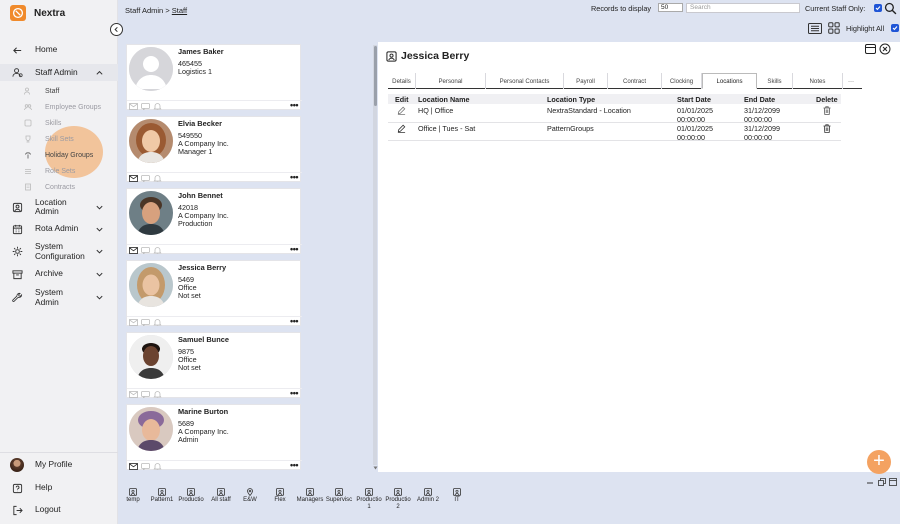 This screenshot has width=900, height=524. Describe the element at coordinates (221, 496) in the screenshot. I see `group-tab: All staff` at that location.